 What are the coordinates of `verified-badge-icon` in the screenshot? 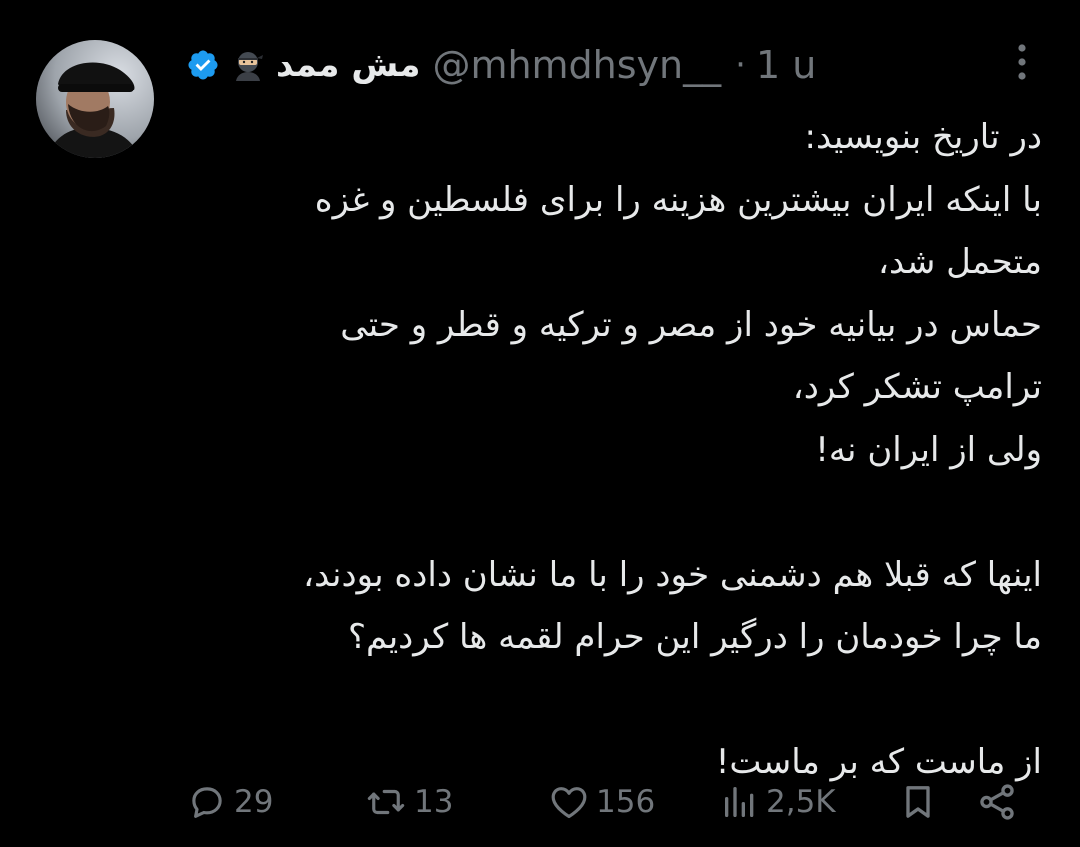 It's located at (203, 65).